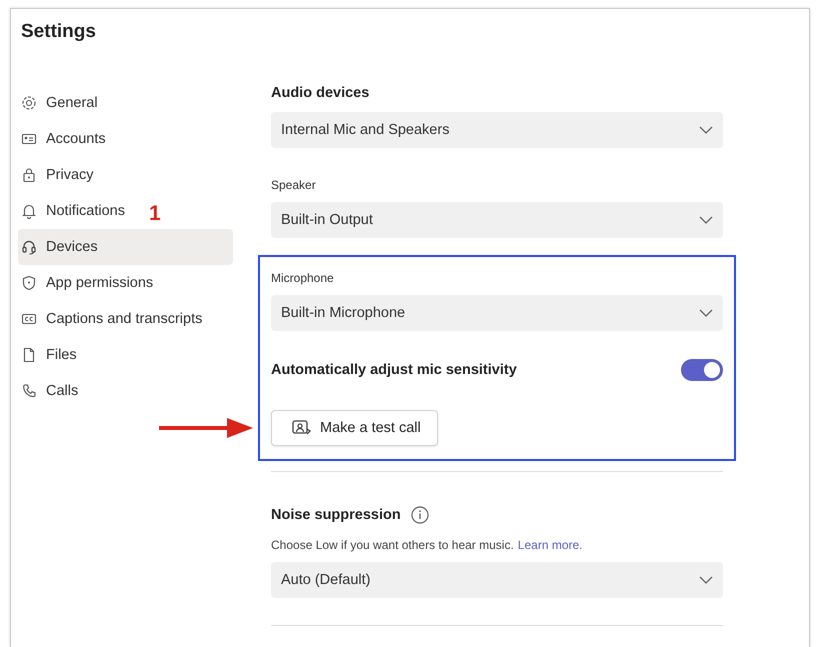  Describe the element at coordinates (497, 220) in the screenshot. I see `dropdown: Built-in Output` at that location.